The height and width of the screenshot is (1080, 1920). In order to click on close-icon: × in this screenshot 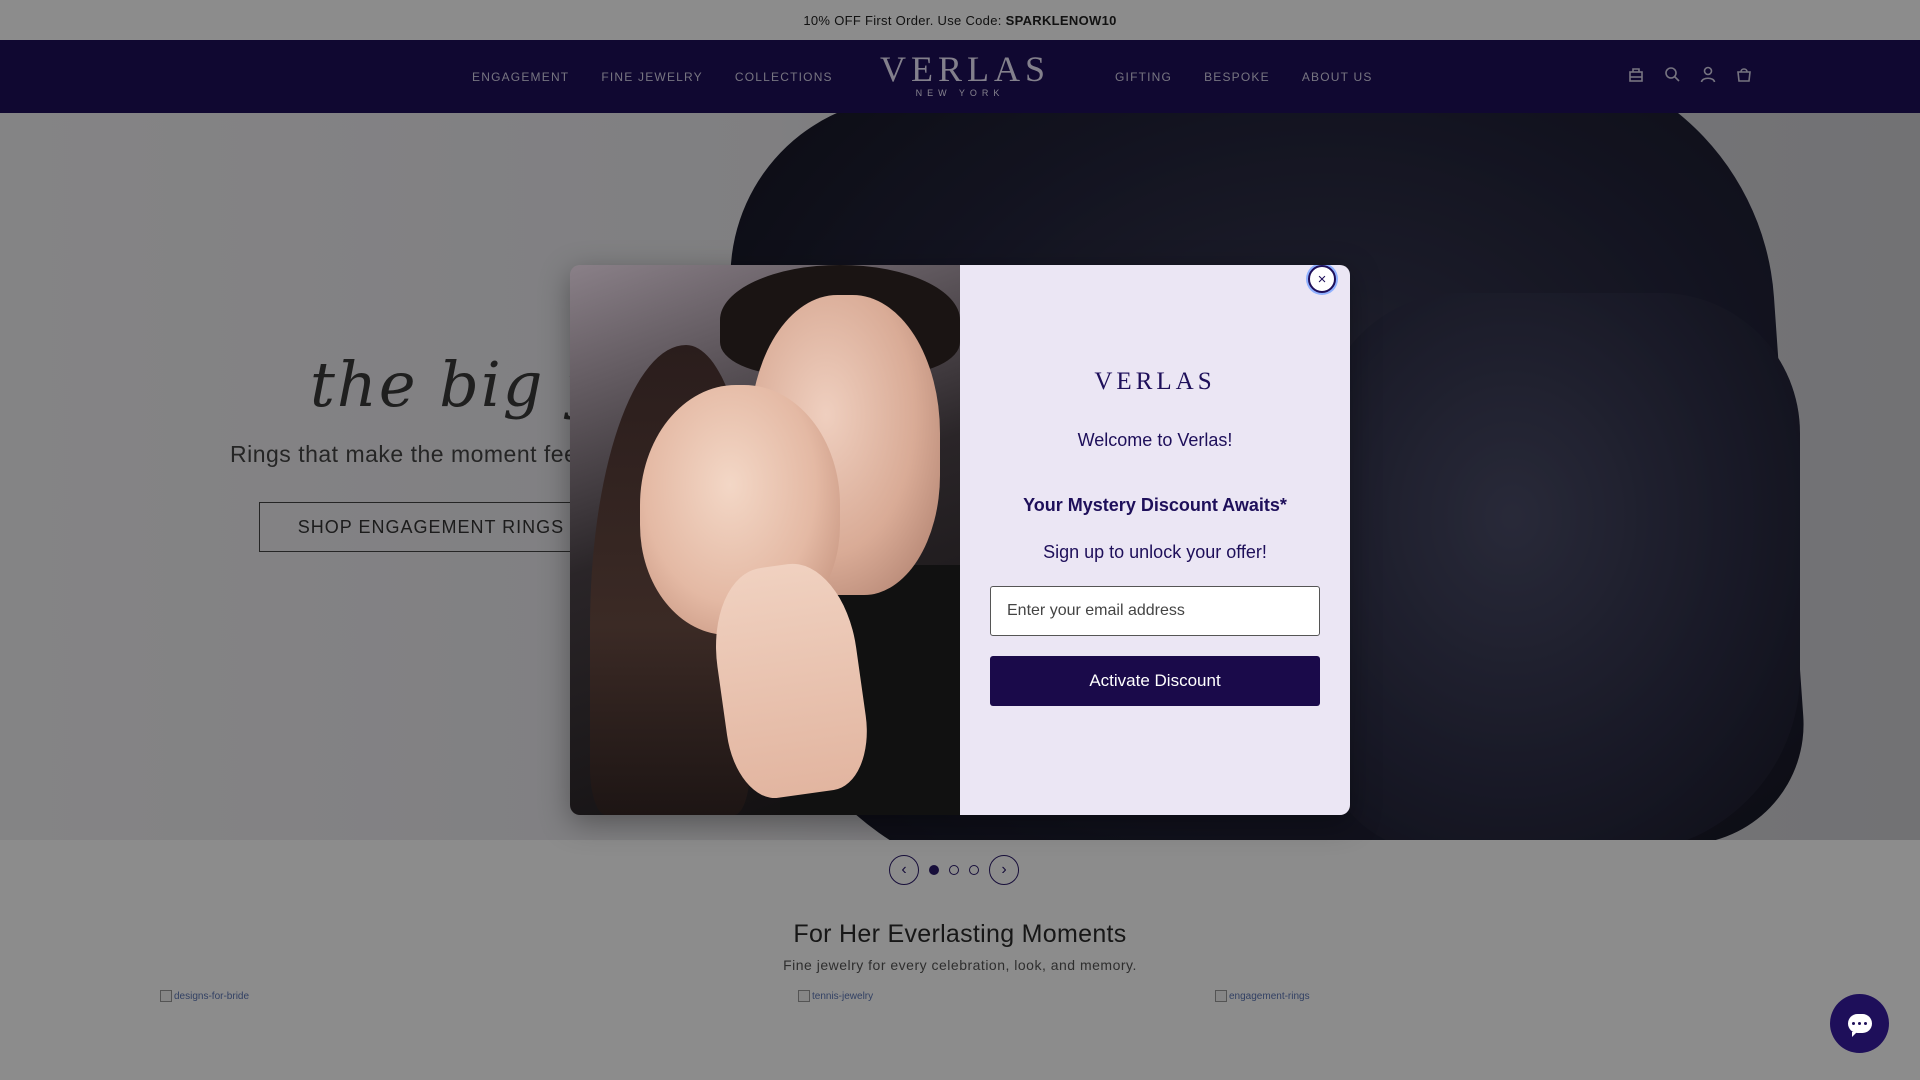, I will do `click(1322, 279)`.